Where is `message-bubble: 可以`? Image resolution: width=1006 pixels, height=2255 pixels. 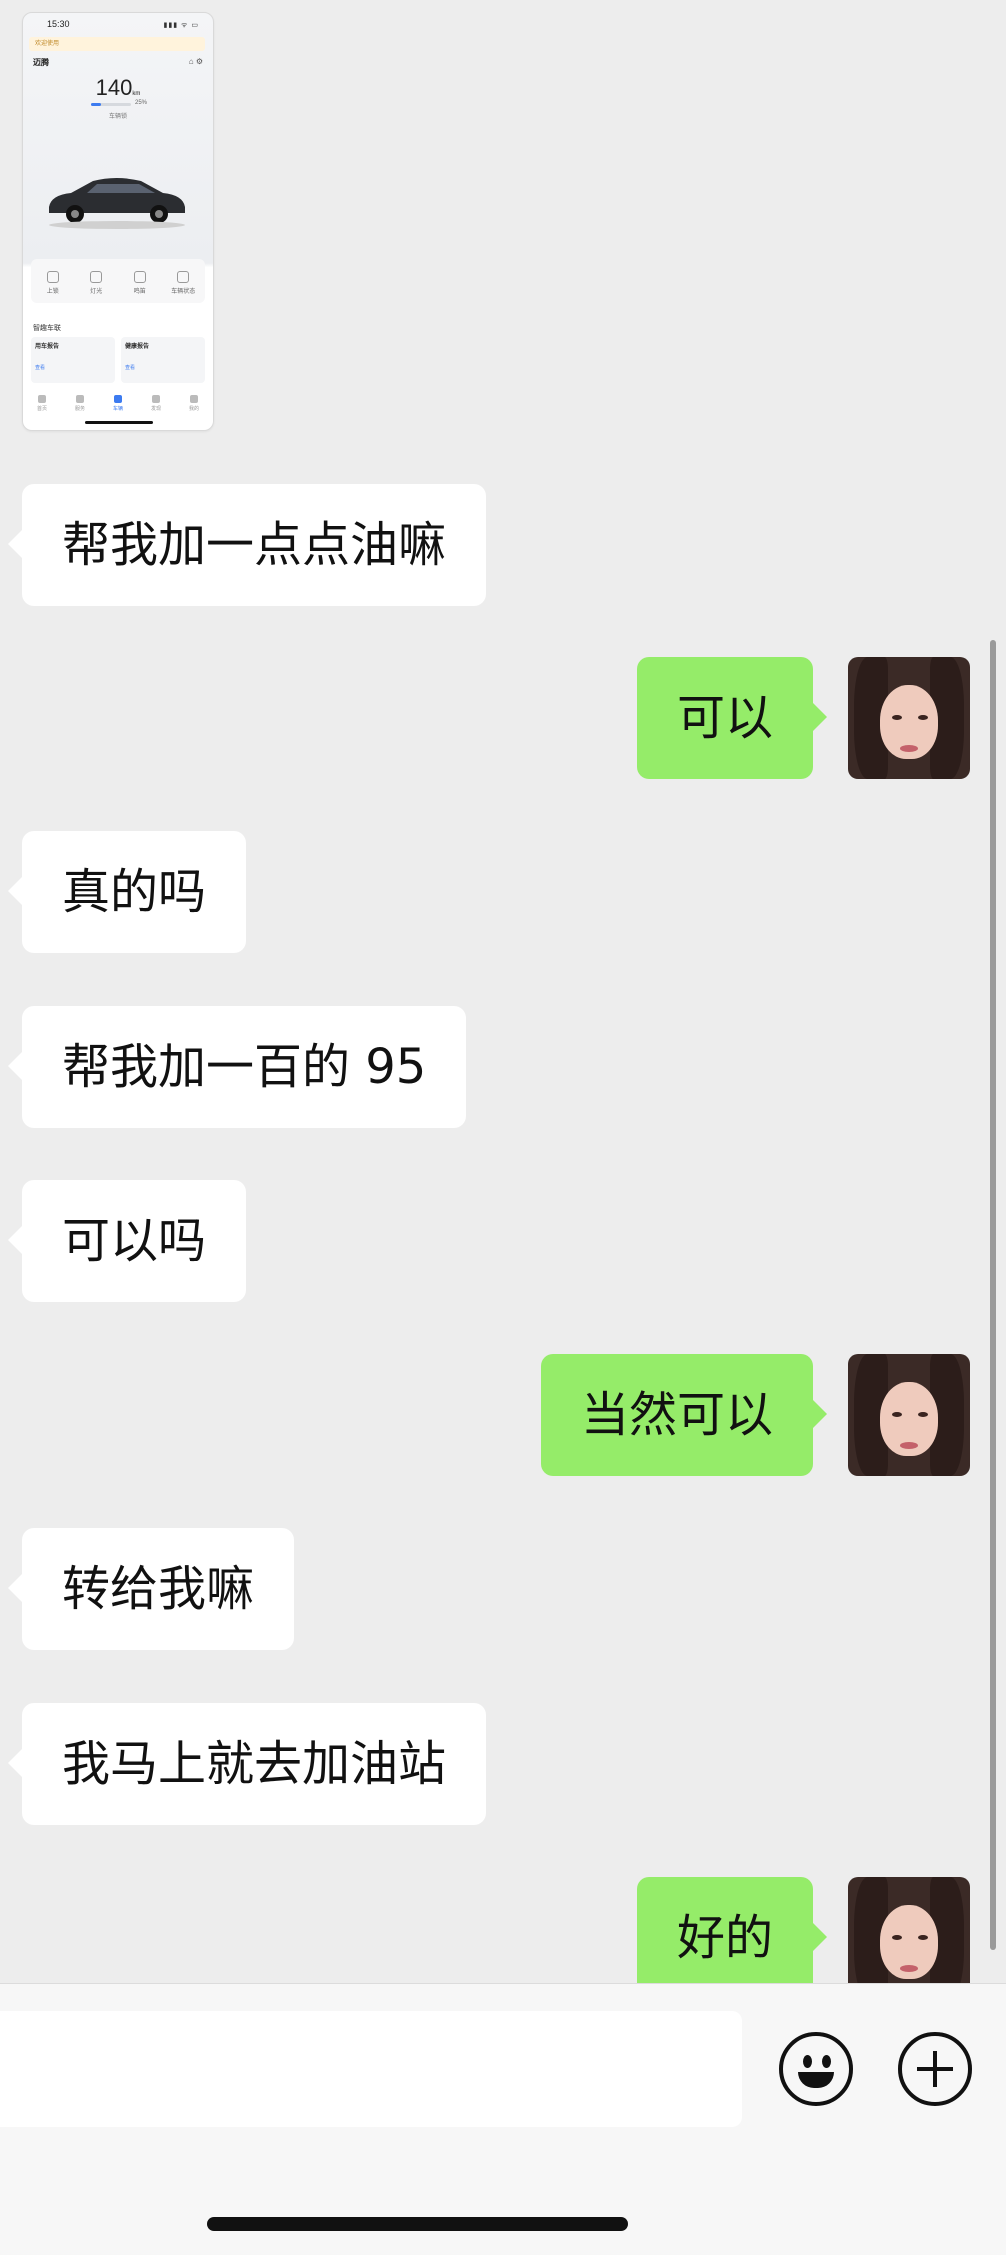 message-bubble: 可以 is located at coordinates (732, 718).